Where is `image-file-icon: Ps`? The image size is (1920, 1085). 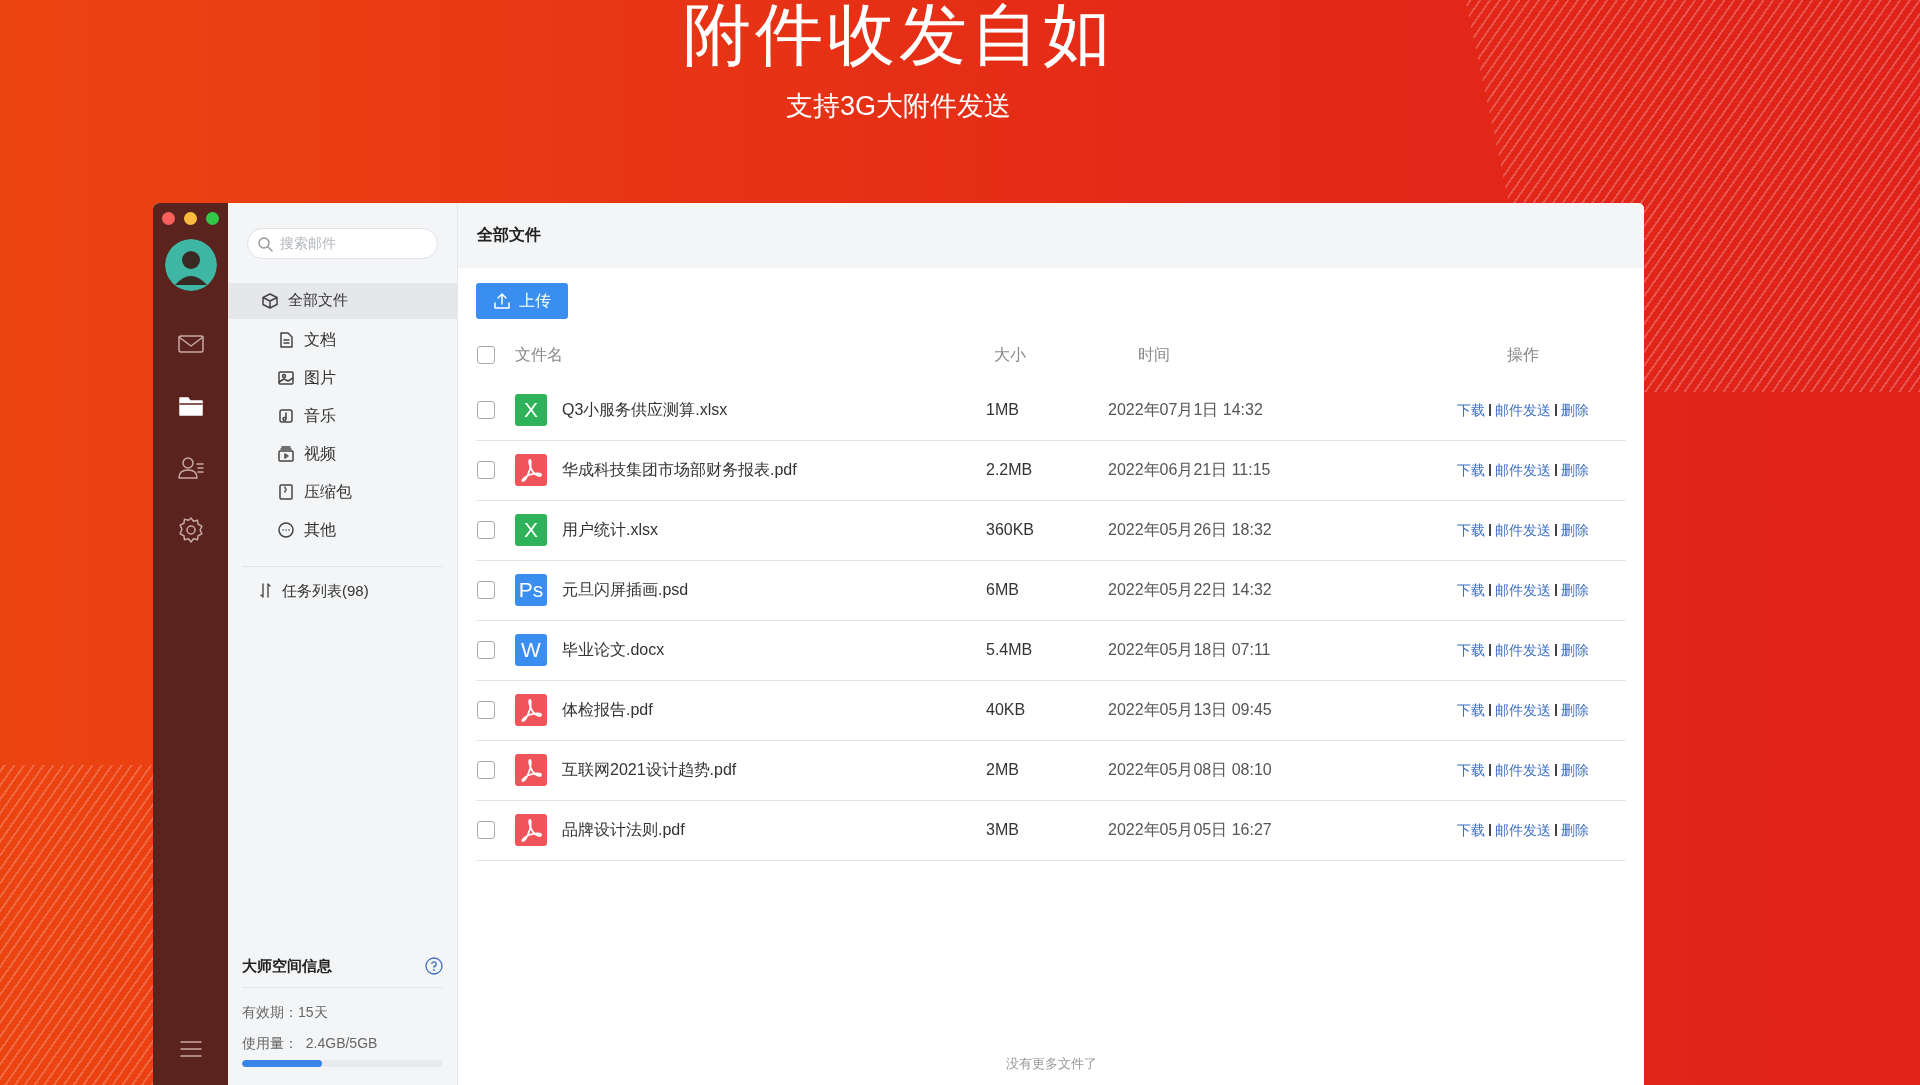 image-file-icon: Ps is located at coordinates (531, 590).